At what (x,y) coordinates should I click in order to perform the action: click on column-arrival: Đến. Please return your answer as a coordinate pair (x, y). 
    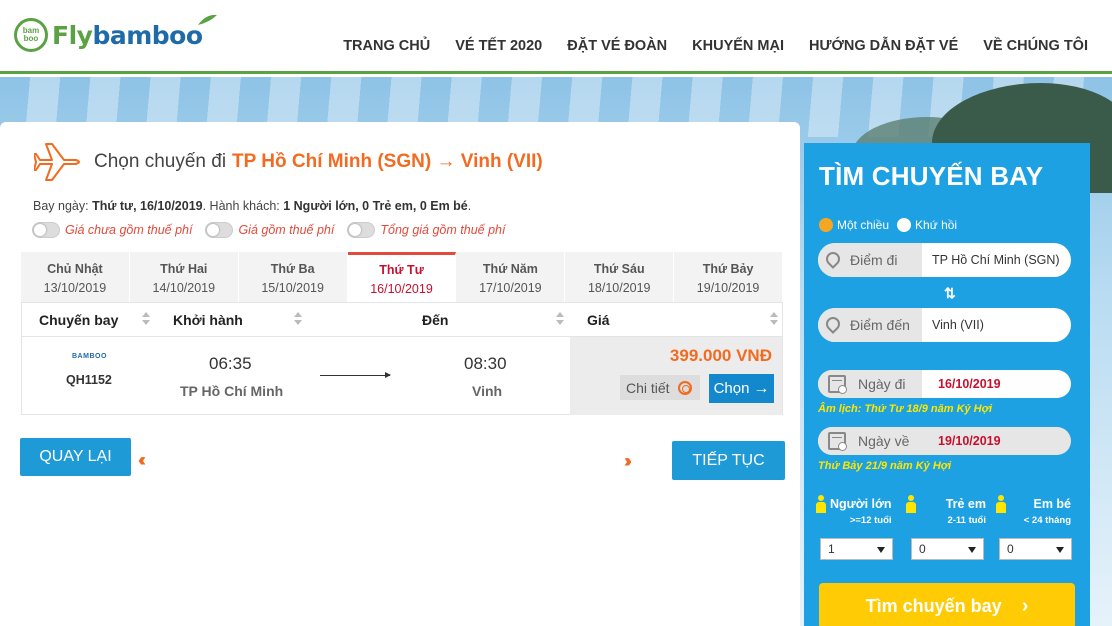
    Looking at the image, I should click on (435, 320).